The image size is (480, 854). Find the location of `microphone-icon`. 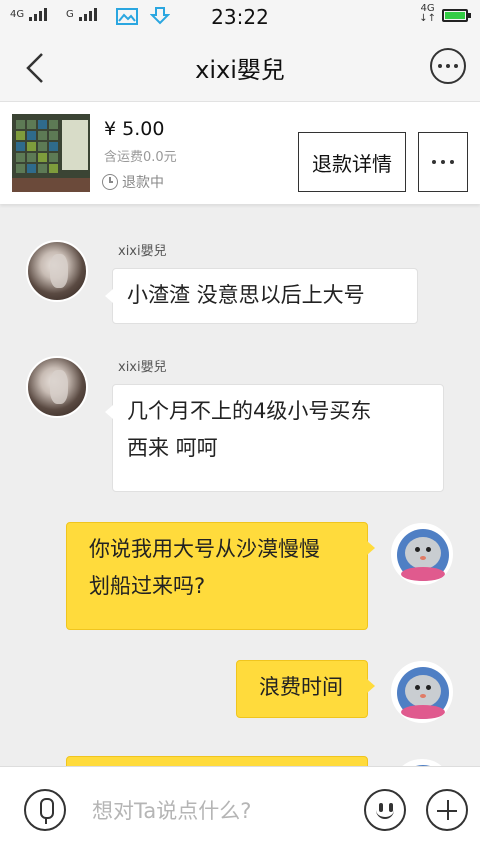

microphone-icon is located at coordinates (45, 810).